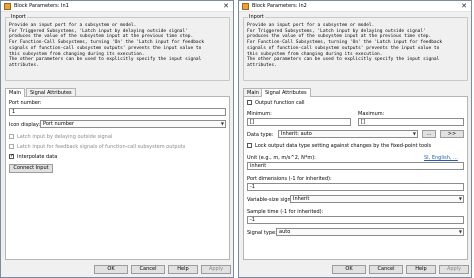  Describe the element at coordinates (370, 232) in the screenshot. I see `signal-type-dropdown: auto ▼` at that location.